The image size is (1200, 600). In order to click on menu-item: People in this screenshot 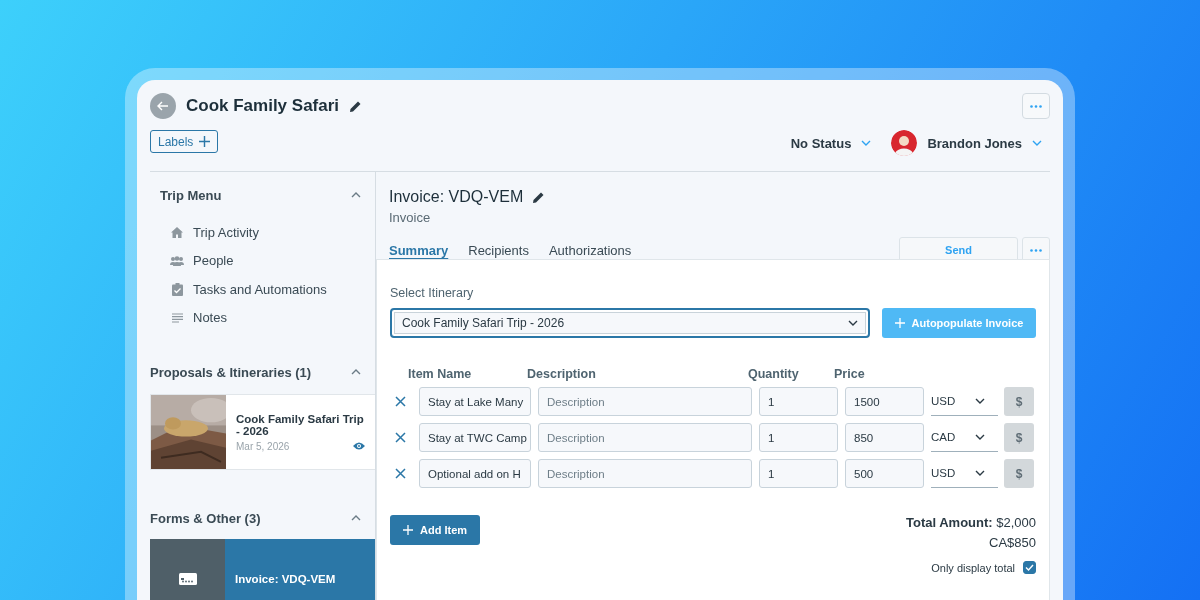, I will do `click(202, 260)`.